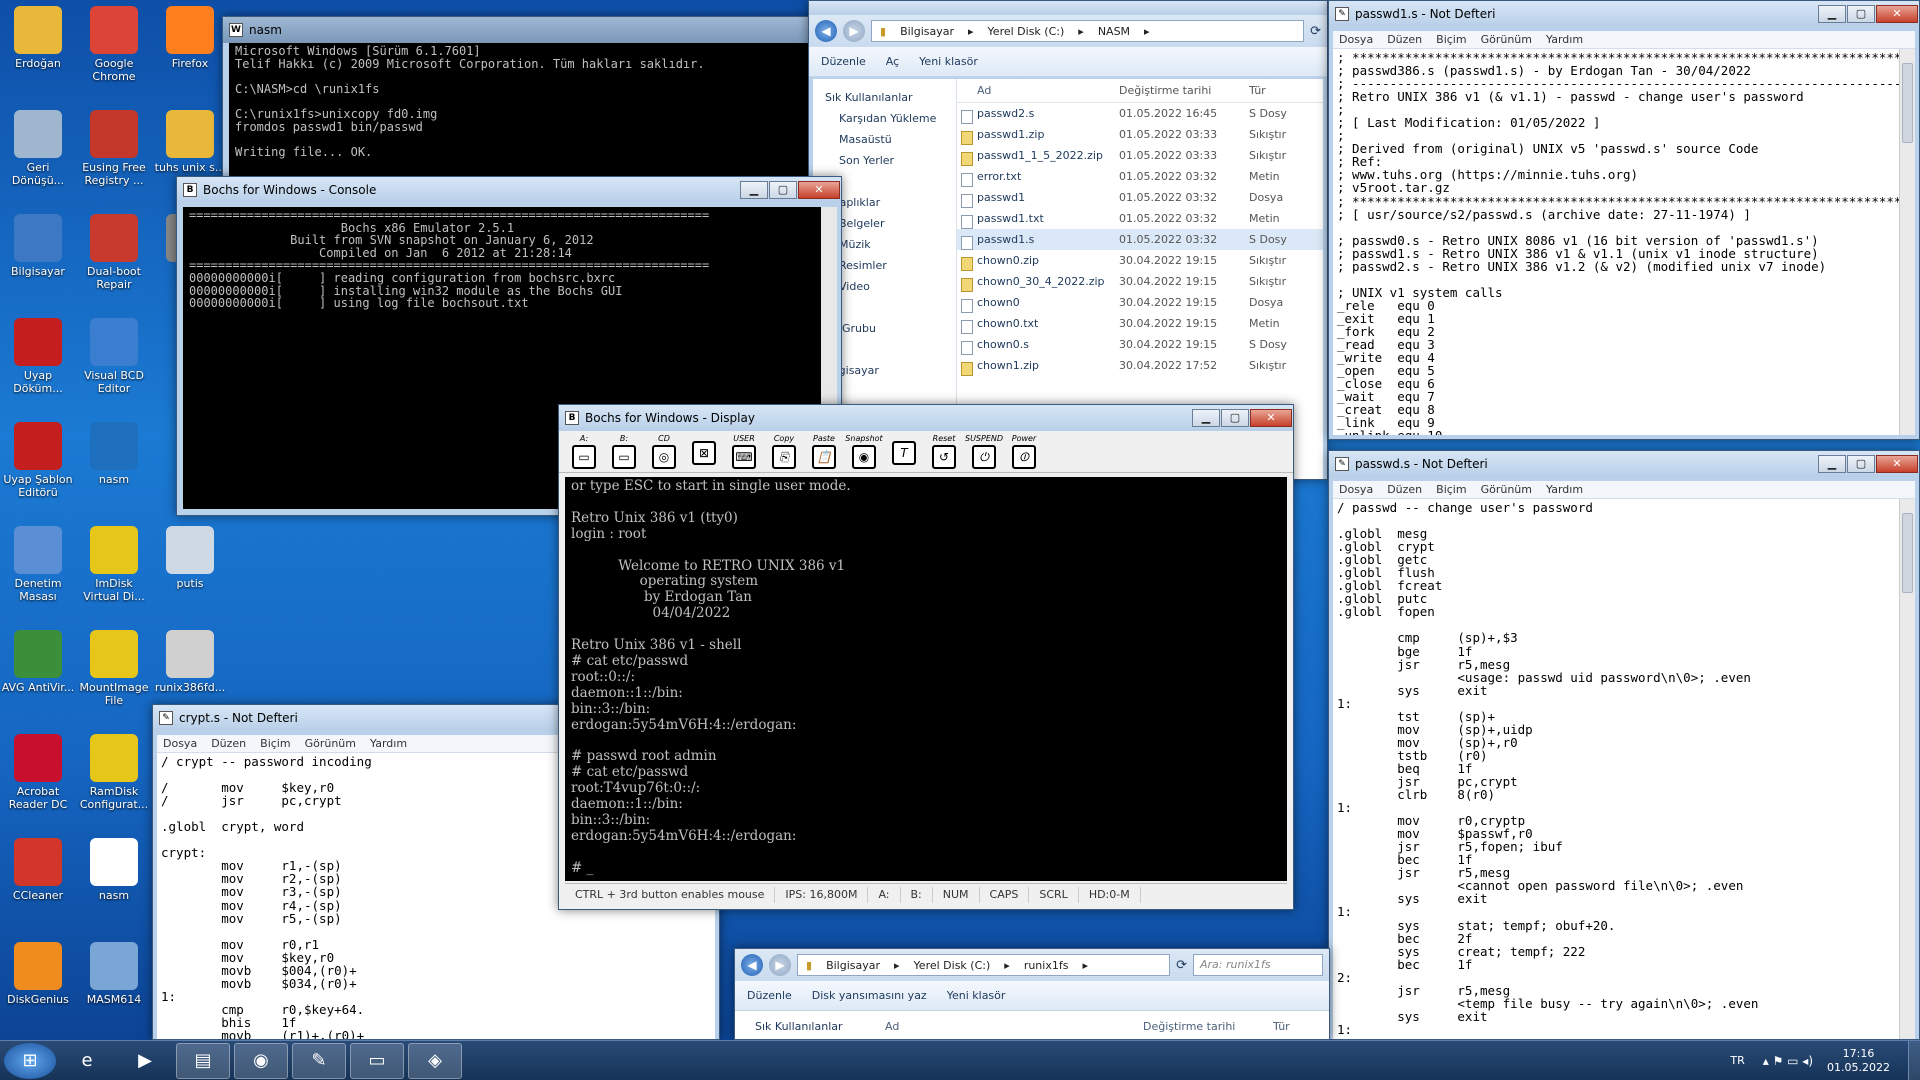  Describe the element at coordinates (584, 451) in the screenshot. I see `bochs-toolbar-button: A: ▭` at that location.